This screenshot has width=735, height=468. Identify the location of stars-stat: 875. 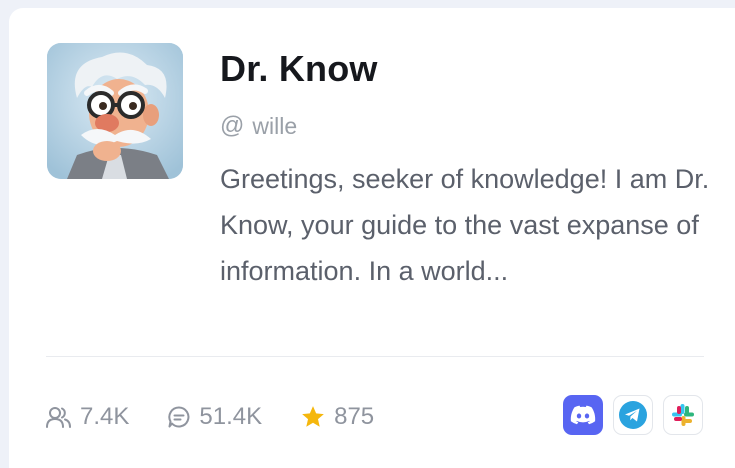
(337, 417).